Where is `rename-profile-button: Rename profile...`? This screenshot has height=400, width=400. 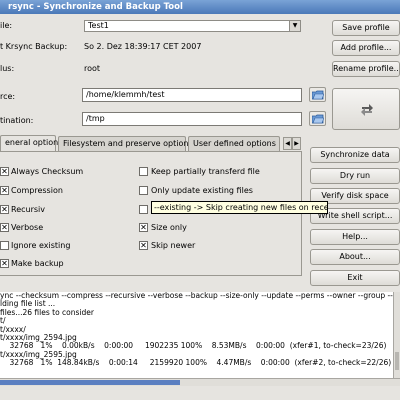 rename-profile-button: Rename profile... is located at coordinates (366, 69).